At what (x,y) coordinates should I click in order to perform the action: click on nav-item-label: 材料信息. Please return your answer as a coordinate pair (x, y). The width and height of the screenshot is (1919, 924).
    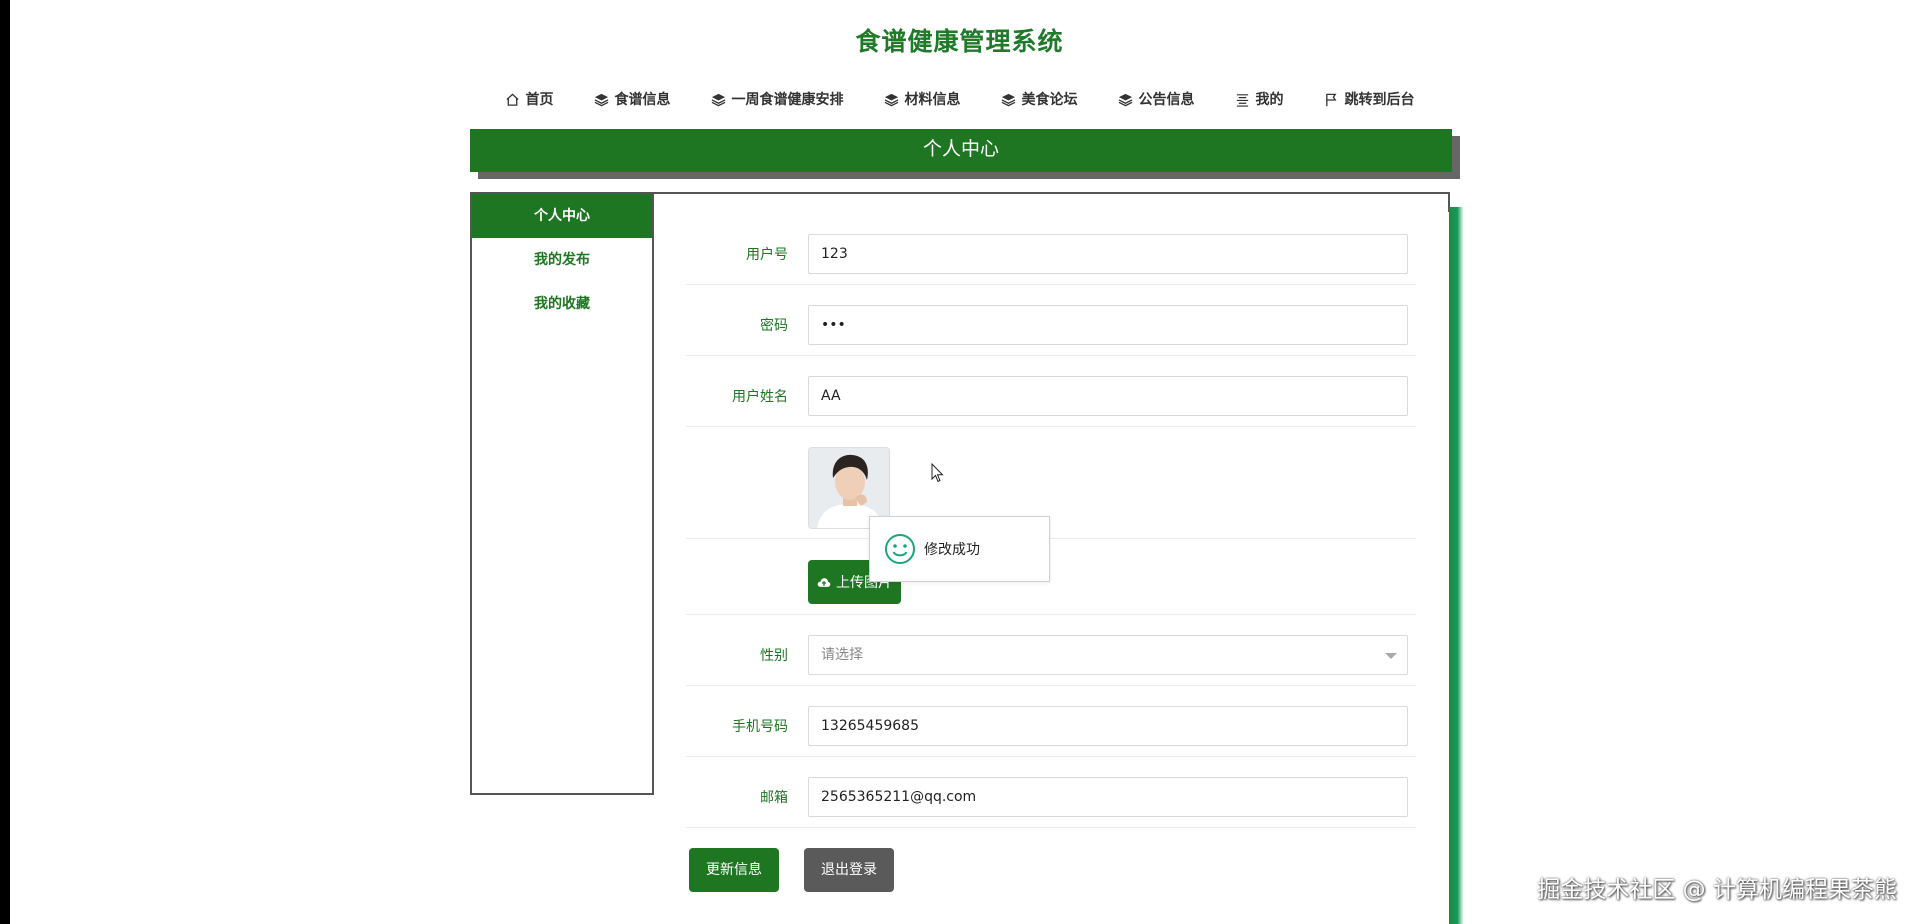
    Looking at the image, I should click on (932, 100).